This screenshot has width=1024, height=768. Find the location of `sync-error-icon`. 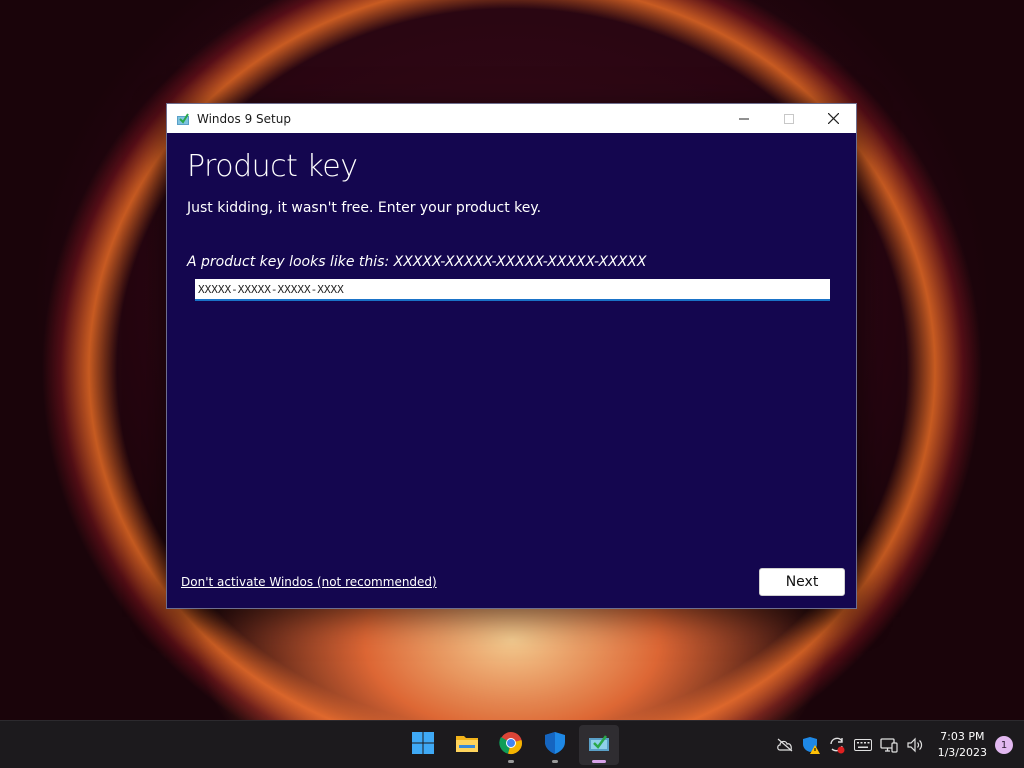

sync-error-icon is located at coordinates (837, 745).